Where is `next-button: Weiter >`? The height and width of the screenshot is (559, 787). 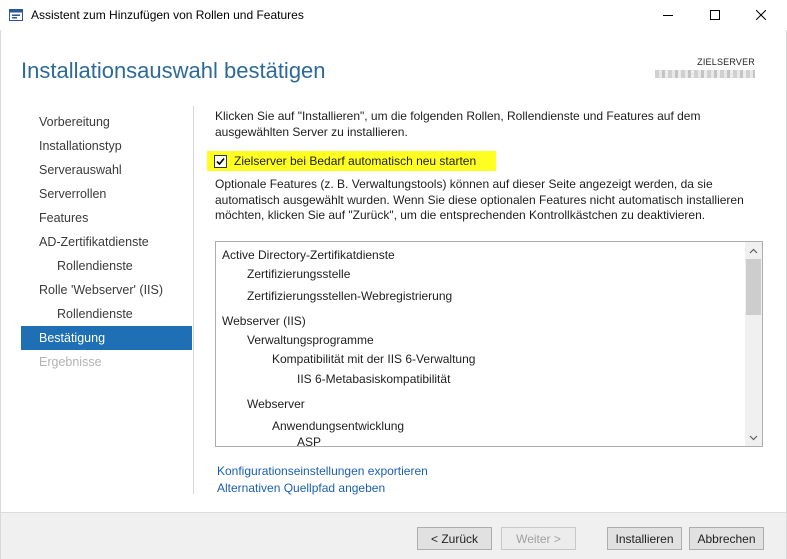 next-button: Weiter > is located at coordinates (538, 538).